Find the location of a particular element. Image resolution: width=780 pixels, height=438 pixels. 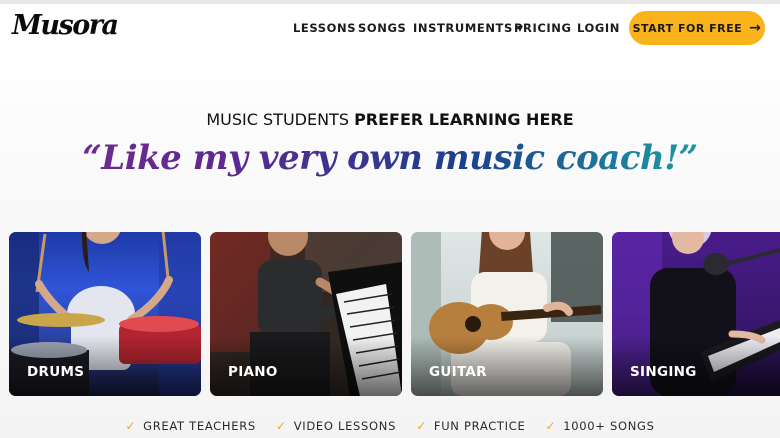

singing-card-label: SINGING is located at coordinates (663, 372).